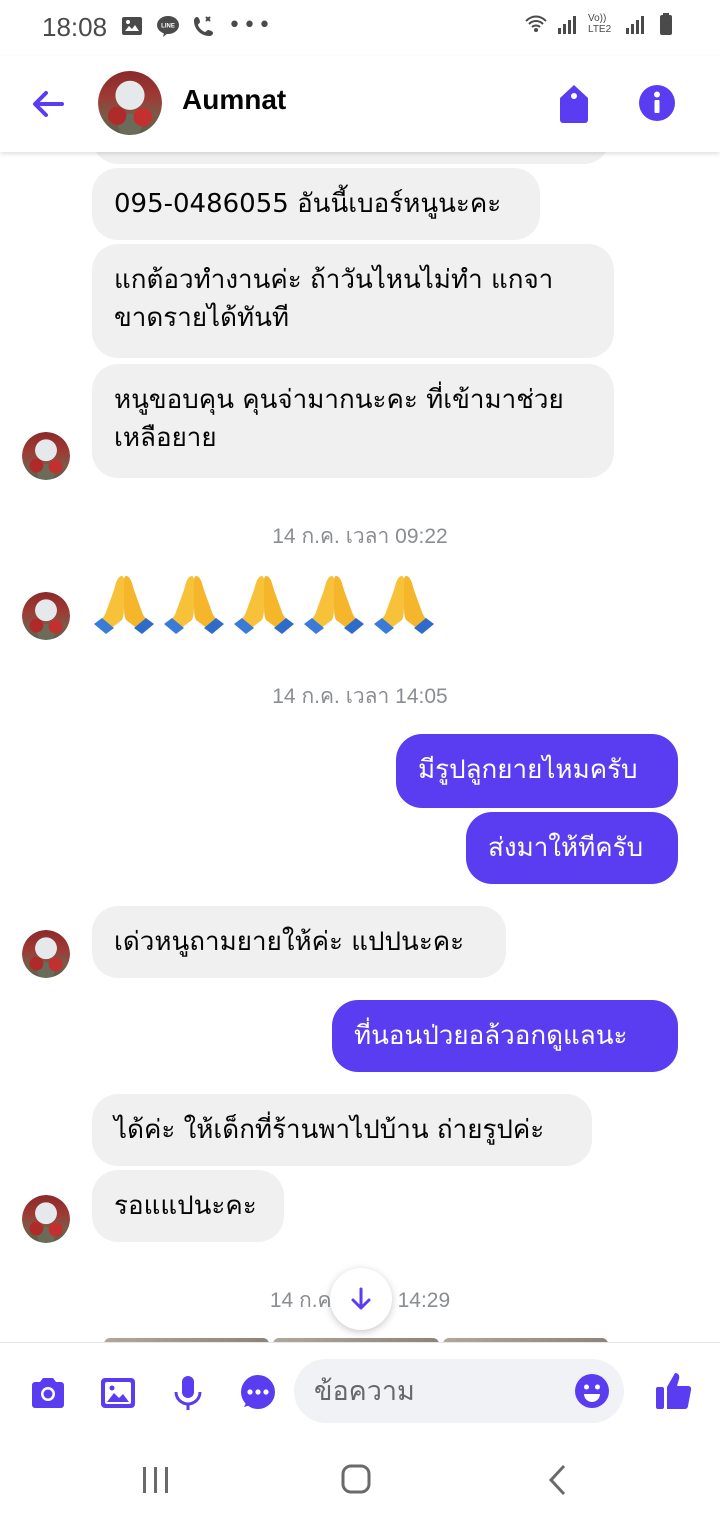  I want to click on svg-text: LINE, so click(168, 27).